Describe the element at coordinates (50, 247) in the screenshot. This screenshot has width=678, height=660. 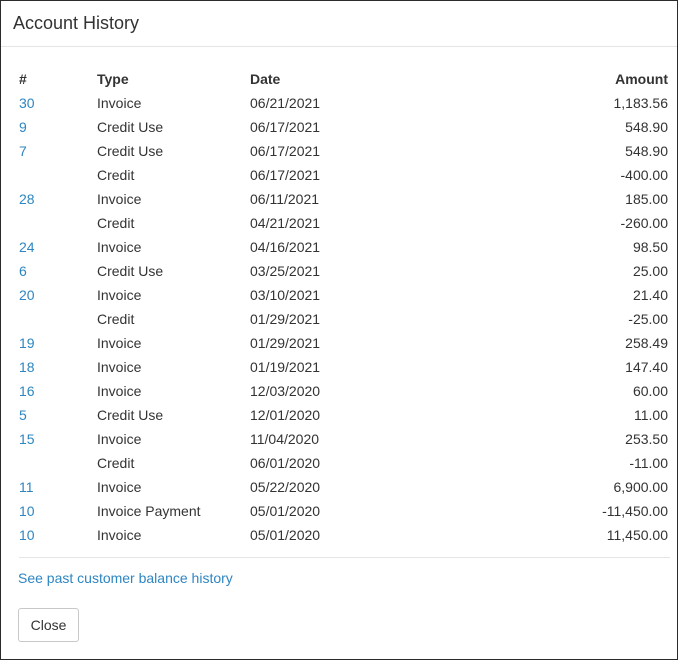
I see `row-number-cell: 24` at that location.